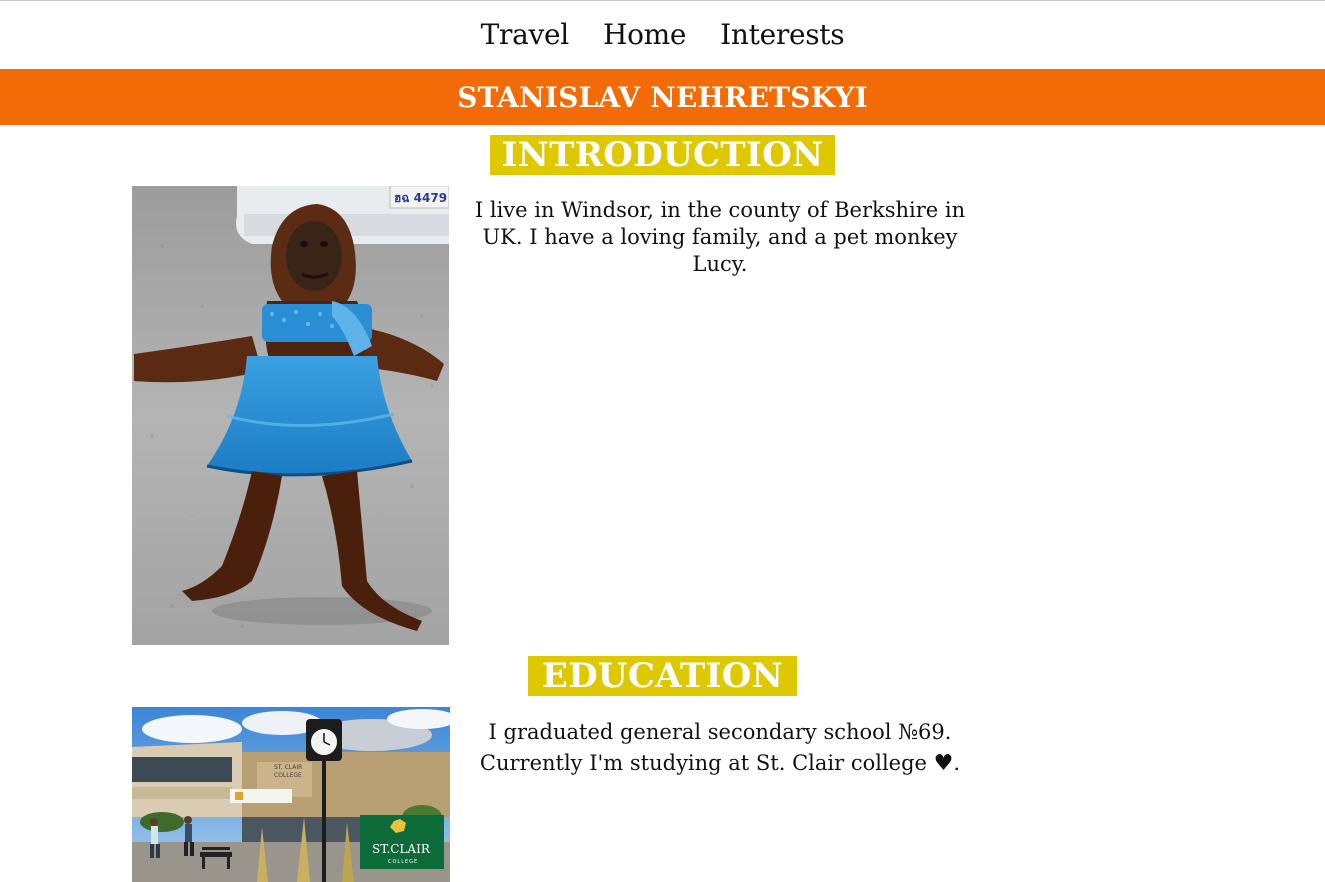 The image size is (1325, 882). What do you see at coordinates (645, 34) in the screenshot?
I see `nav-link-home: Home` at bounding box center [645, 34].